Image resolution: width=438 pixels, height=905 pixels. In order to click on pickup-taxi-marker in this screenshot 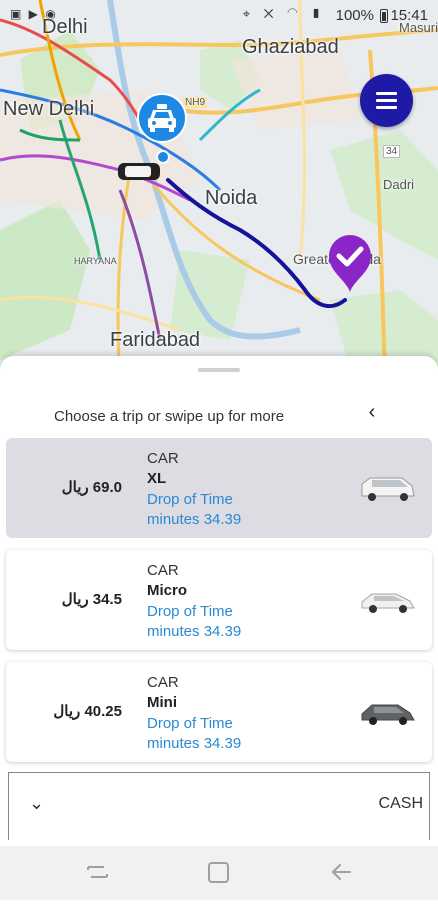, I will do `click(162, 118)`.